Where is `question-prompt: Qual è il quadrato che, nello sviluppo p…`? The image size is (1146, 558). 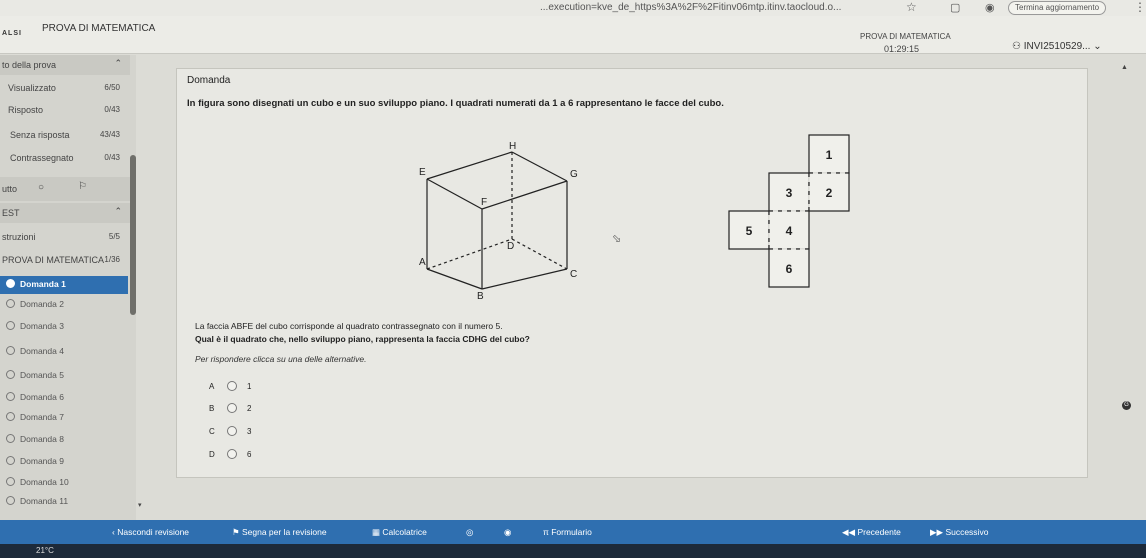 question-prompt: Qual è il quadrato che, nello sviluppo p… is located at coordinates (362, 339).